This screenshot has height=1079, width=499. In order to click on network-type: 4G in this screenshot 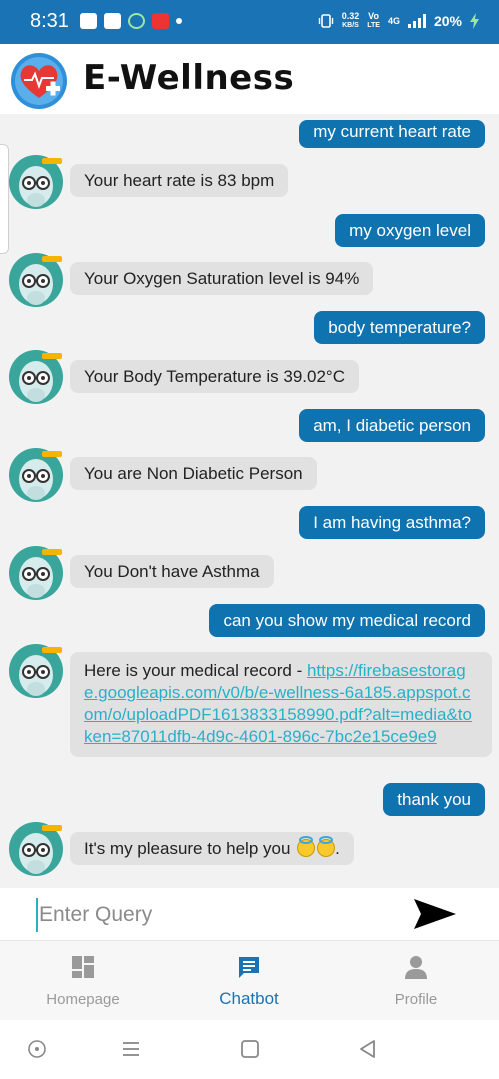, I will do `click(393, 20)`.